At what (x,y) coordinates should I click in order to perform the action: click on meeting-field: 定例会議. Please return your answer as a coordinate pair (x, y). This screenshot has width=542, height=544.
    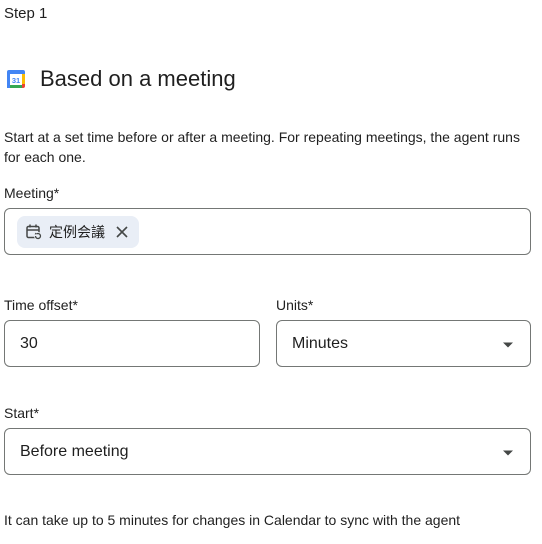
    Looking at the image, I should click on (267, 231).